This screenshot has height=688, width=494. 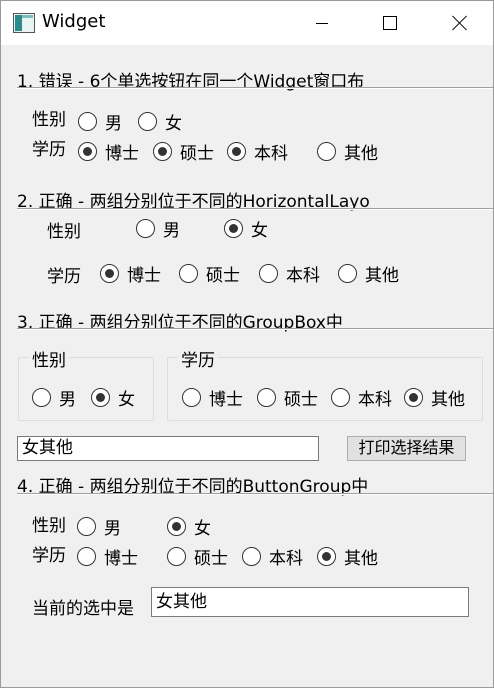 I want to click on section1-radio-bachelor: 本科, so click(x=257, y=151).